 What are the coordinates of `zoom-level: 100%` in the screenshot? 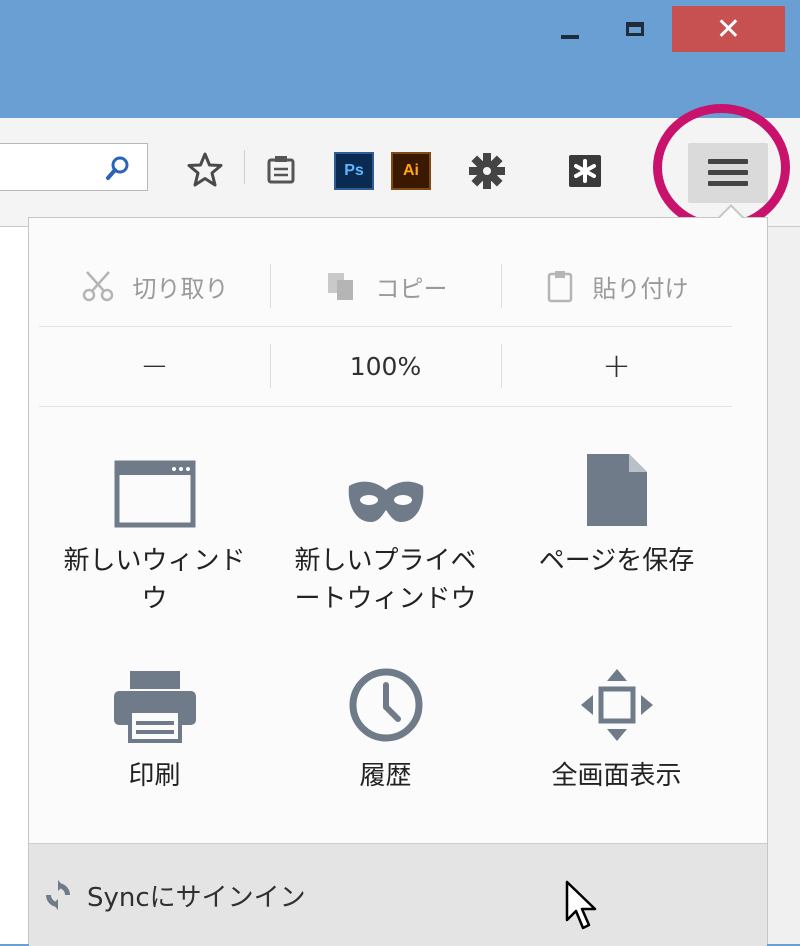 It's located at (385, 366).